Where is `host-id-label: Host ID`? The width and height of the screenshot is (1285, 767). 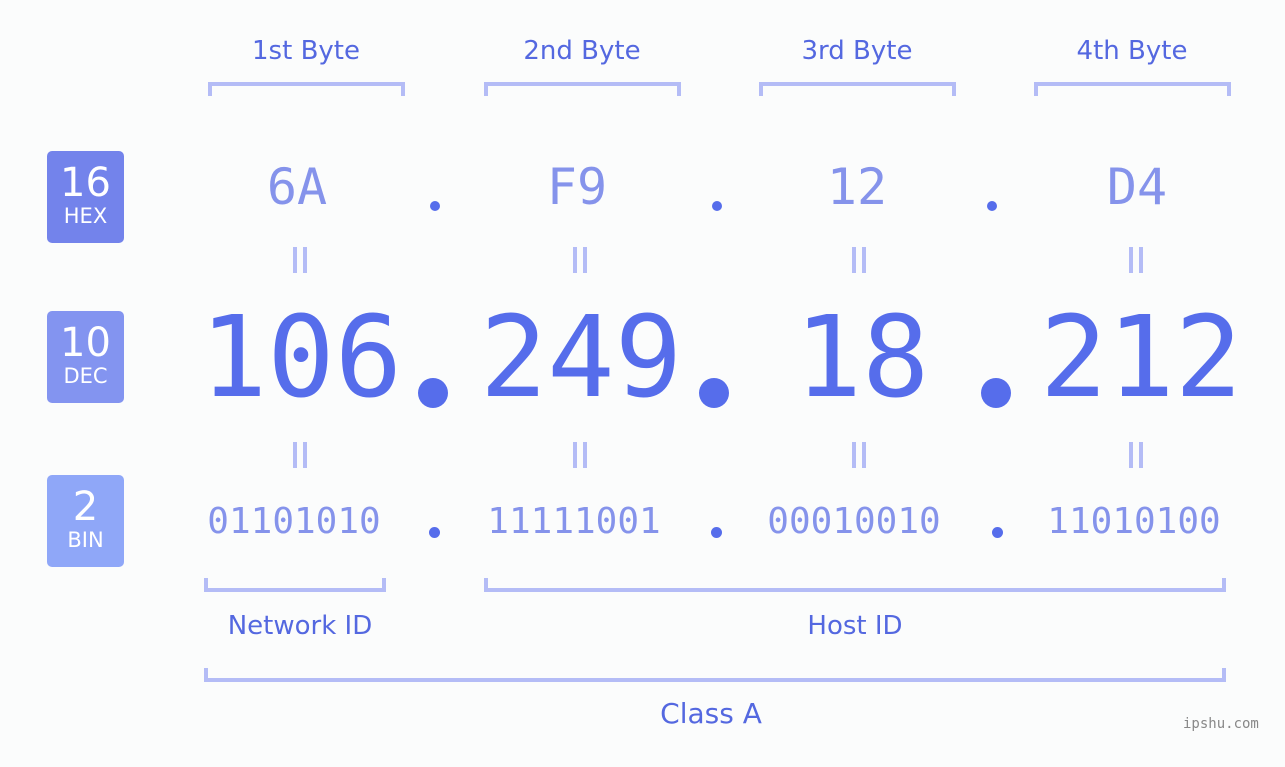 host-id-label: Host ID is located at coordinates (855, 626).